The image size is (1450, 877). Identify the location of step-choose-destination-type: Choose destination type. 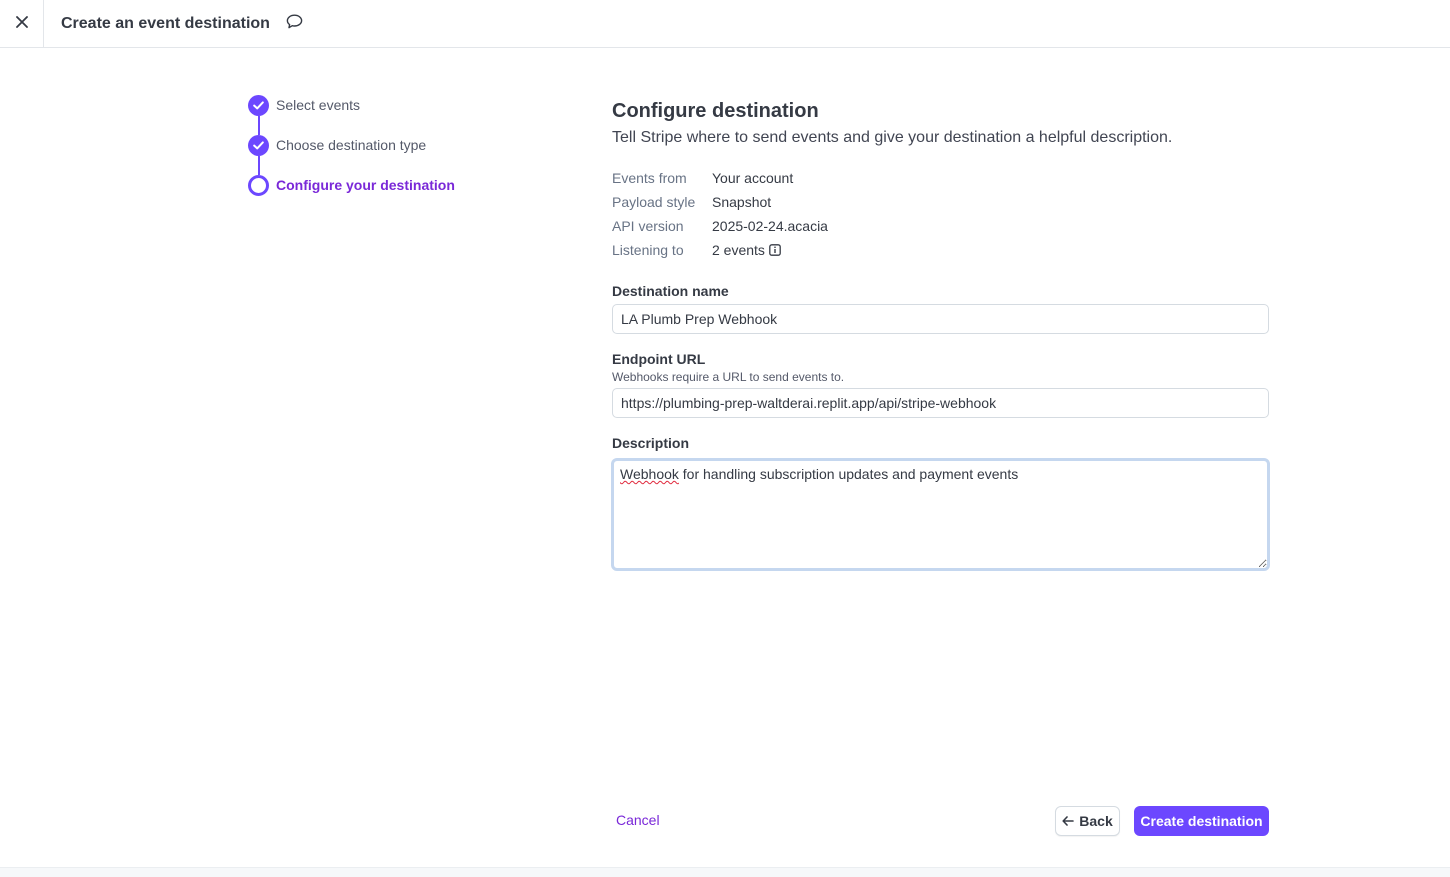
(351, 155).